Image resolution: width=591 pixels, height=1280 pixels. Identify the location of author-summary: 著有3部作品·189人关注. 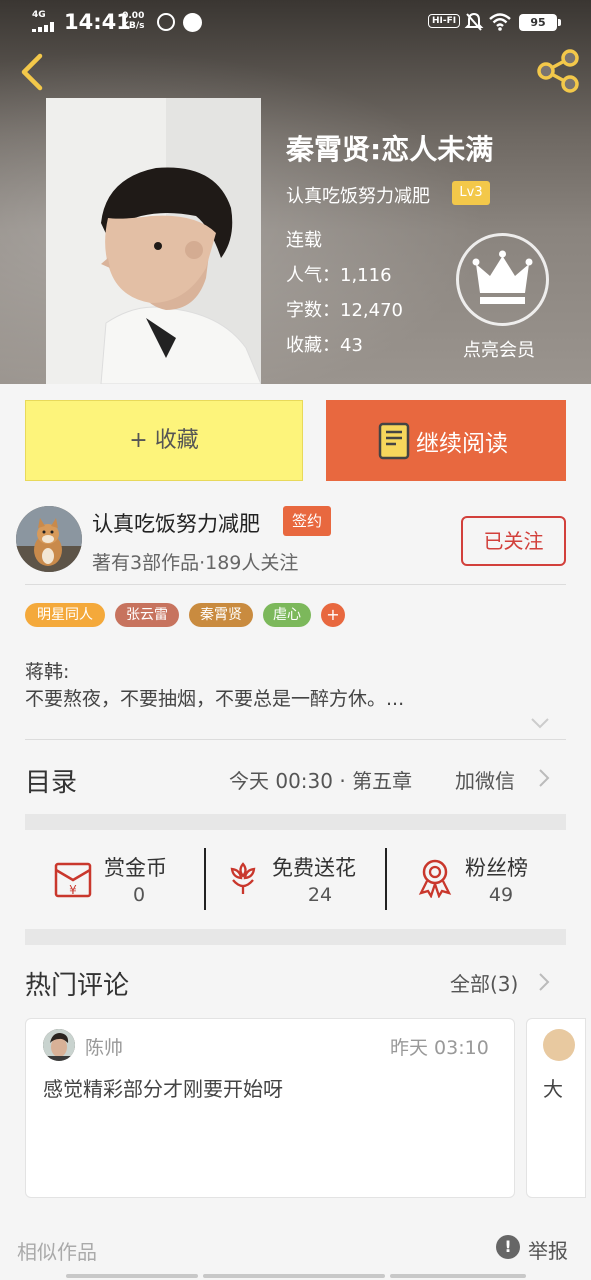
(195, 563).